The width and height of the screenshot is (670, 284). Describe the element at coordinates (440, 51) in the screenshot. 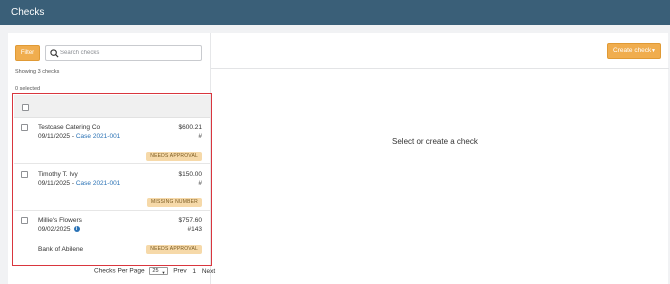

I see `detail-toolbar` at that location.